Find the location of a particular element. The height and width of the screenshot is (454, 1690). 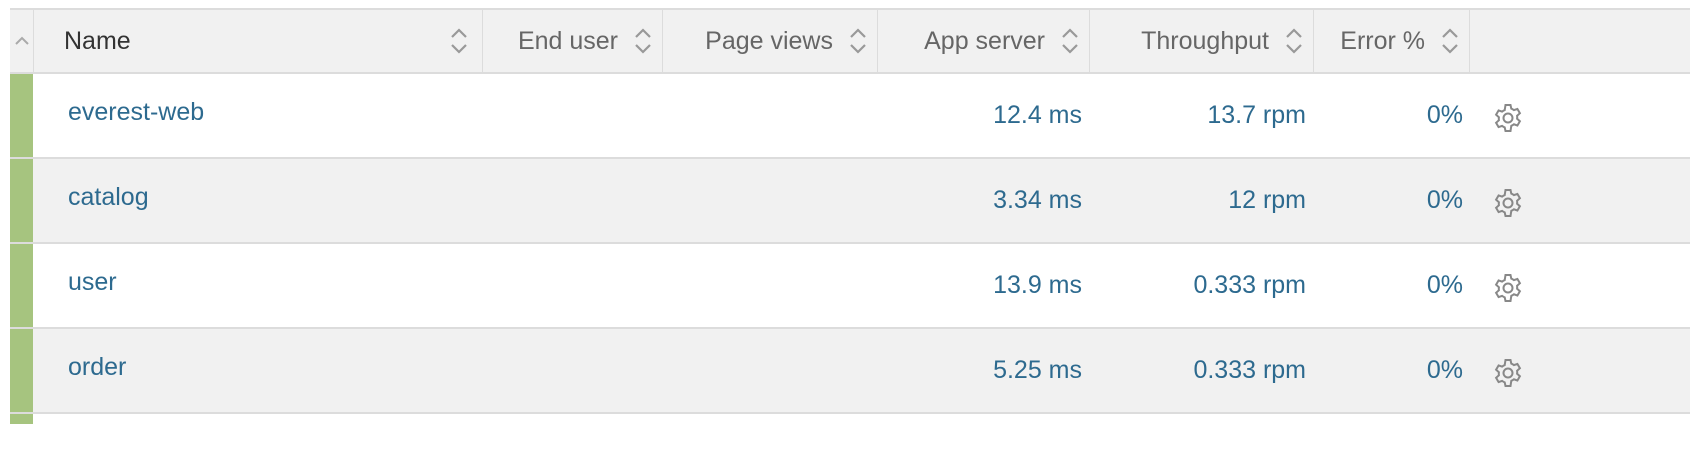

collapse-toggle is located at coordinates (22, 41).